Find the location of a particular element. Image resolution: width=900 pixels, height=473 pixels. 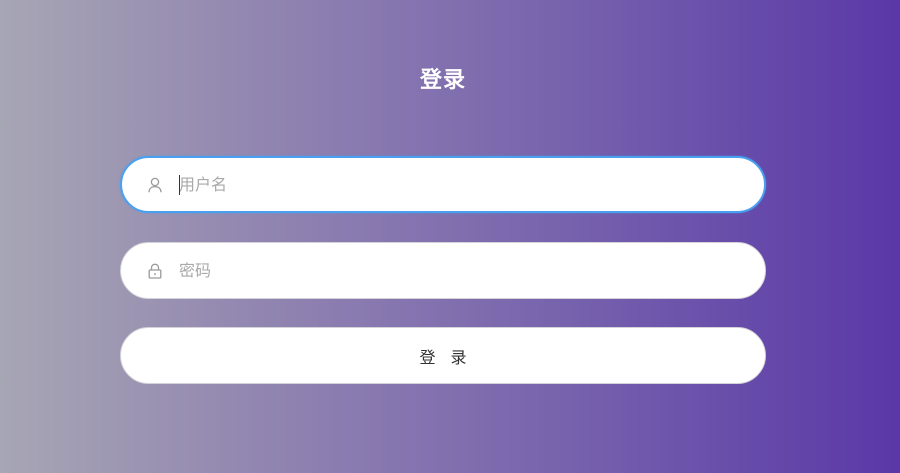

password-field-wrapper is located at coordinates (443, 270).